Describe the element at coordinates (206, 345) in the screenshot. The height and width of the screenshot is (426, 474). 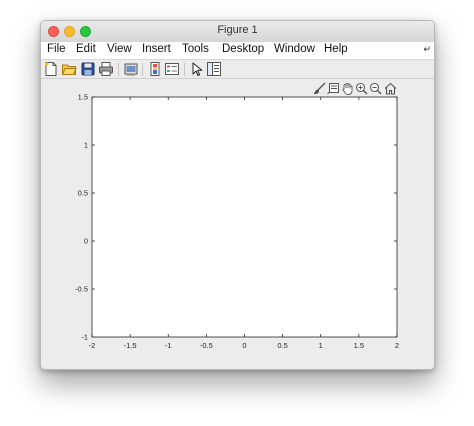
I see `x-tick-label: -0.5` at that location.